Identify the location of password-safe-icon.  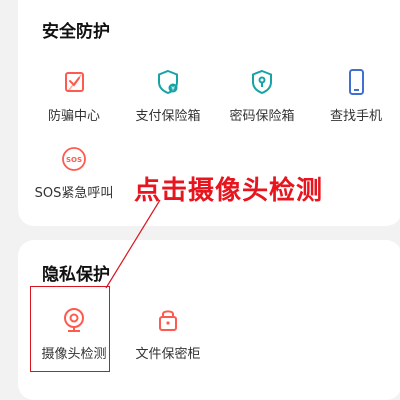
(262, 82).